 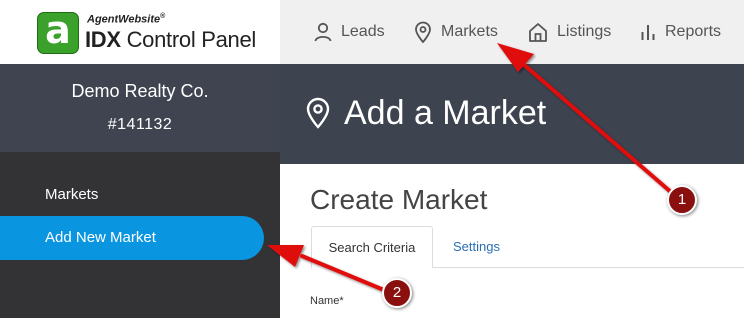 I want to click on annotation-badge-2: 2, so click(x=397, y=293).